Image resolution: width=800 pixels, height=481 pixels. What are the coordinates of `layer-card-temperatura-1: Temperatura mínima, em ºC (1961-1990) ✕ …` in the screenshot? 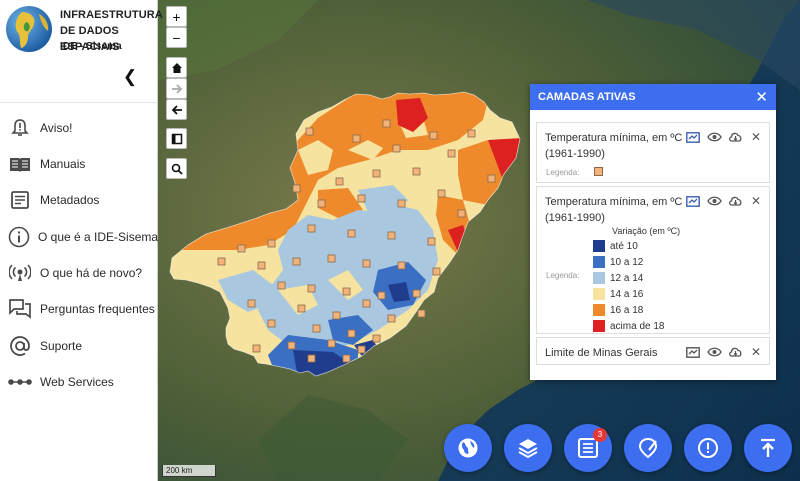 It's located at (653, 152).